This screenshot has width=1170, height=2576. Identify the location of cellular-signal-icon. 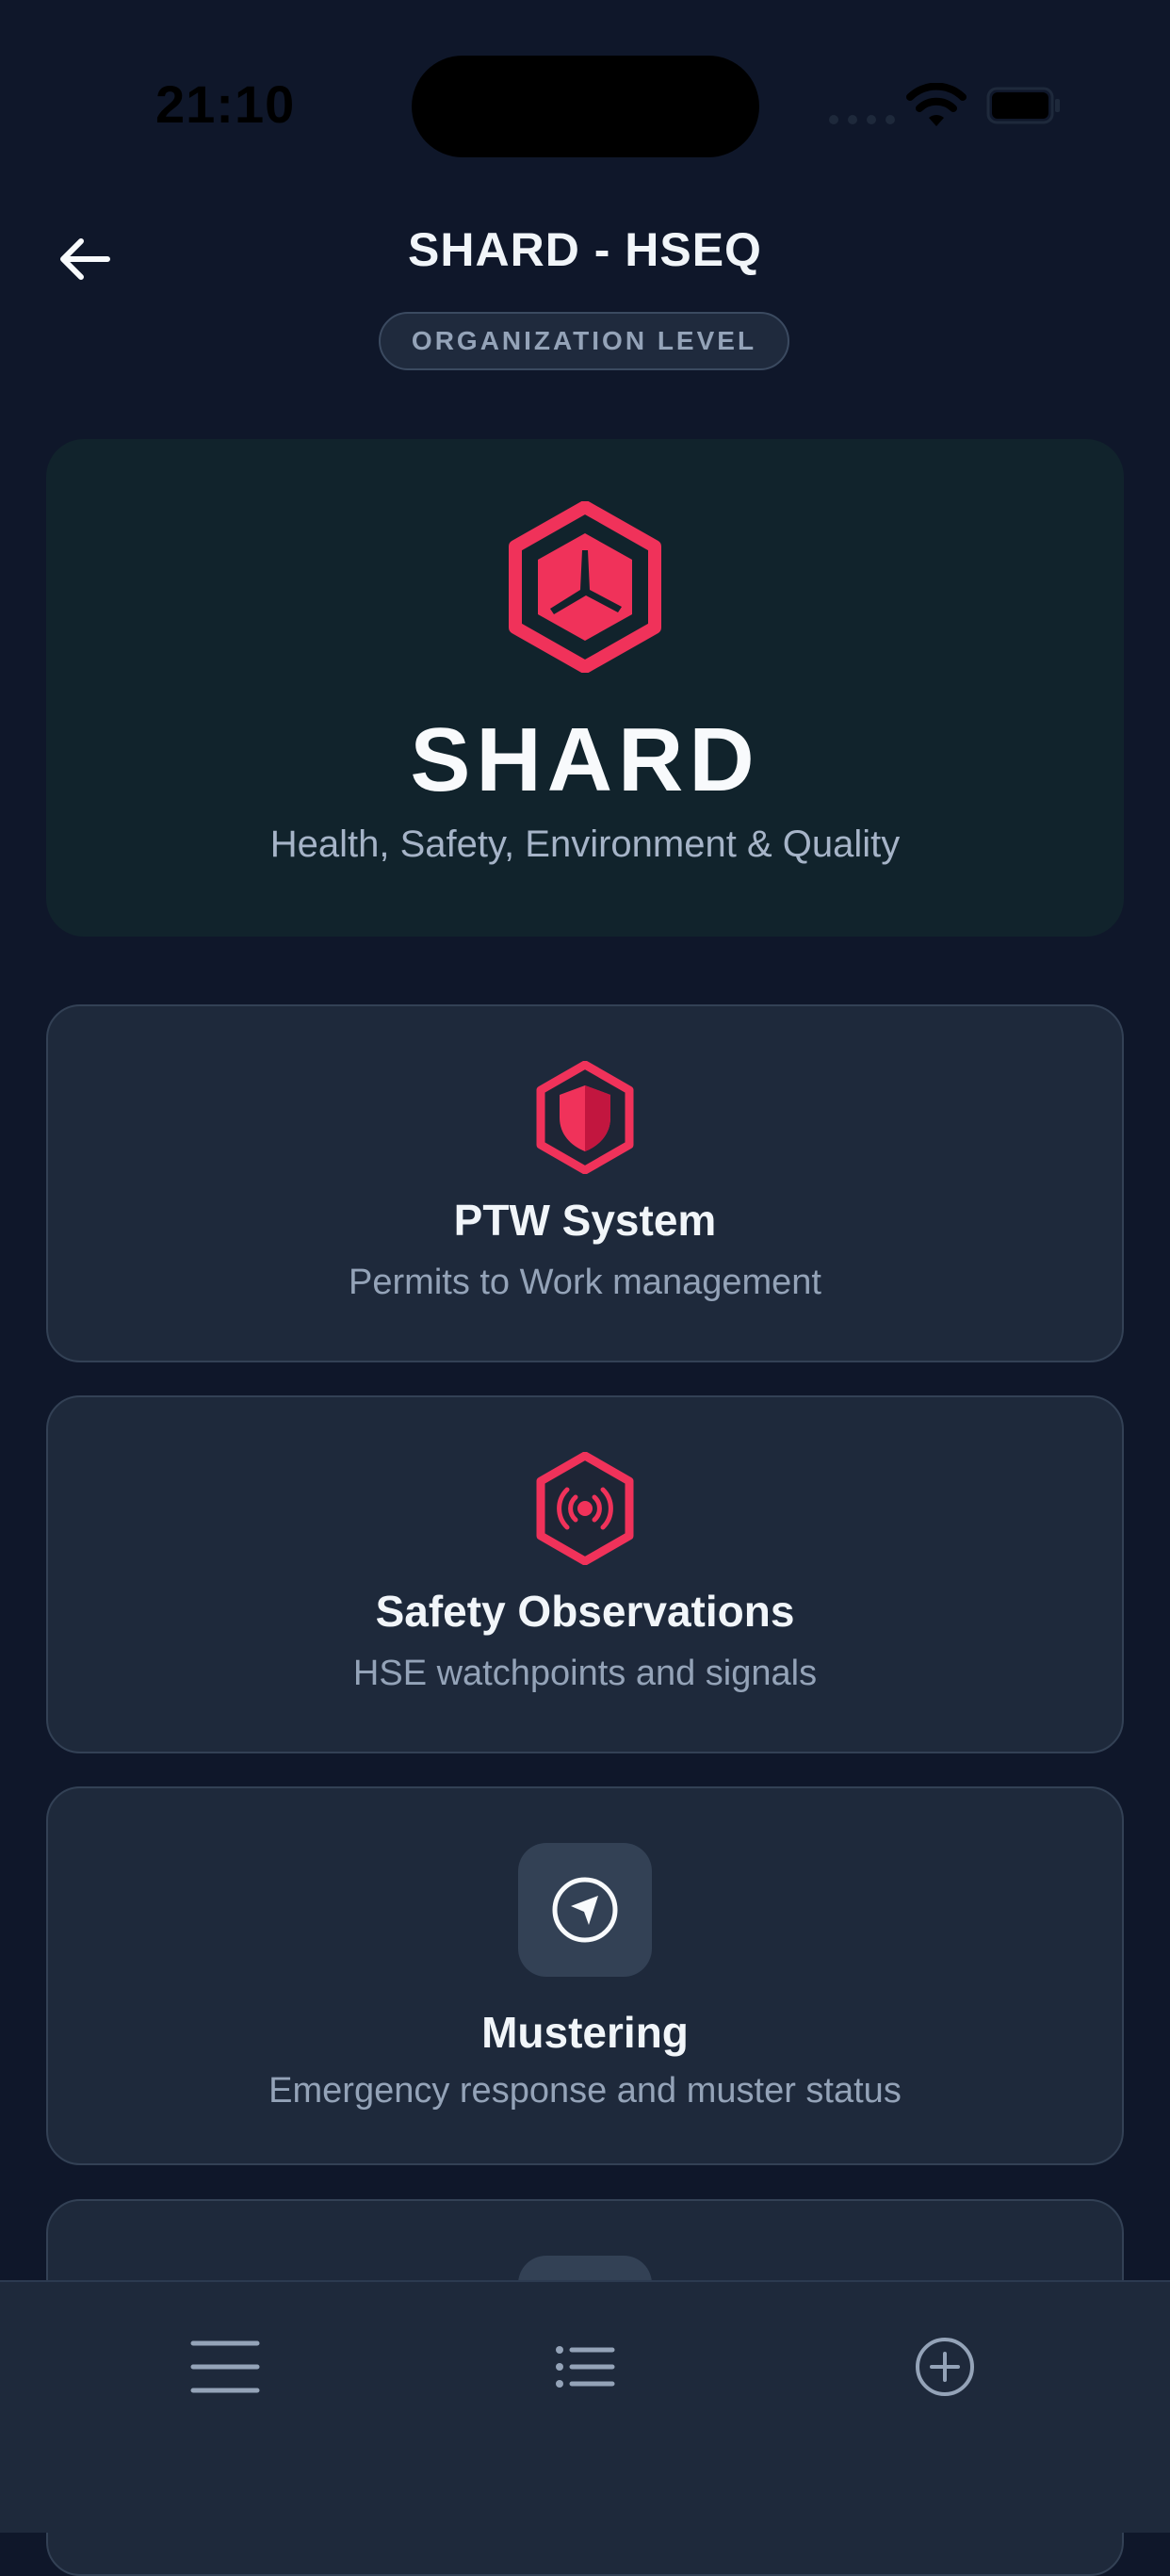
(865, 115).